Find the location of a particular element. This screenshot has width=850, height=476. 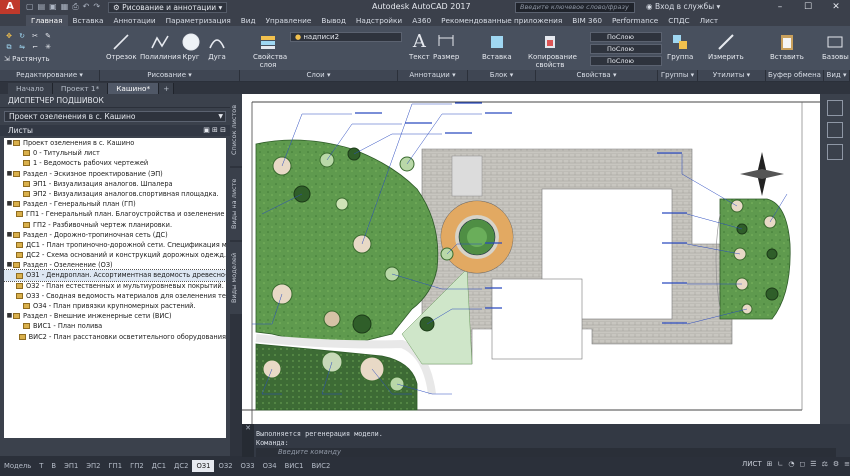

ribbon-tab: Вставка is located at coordinates (88, 20).